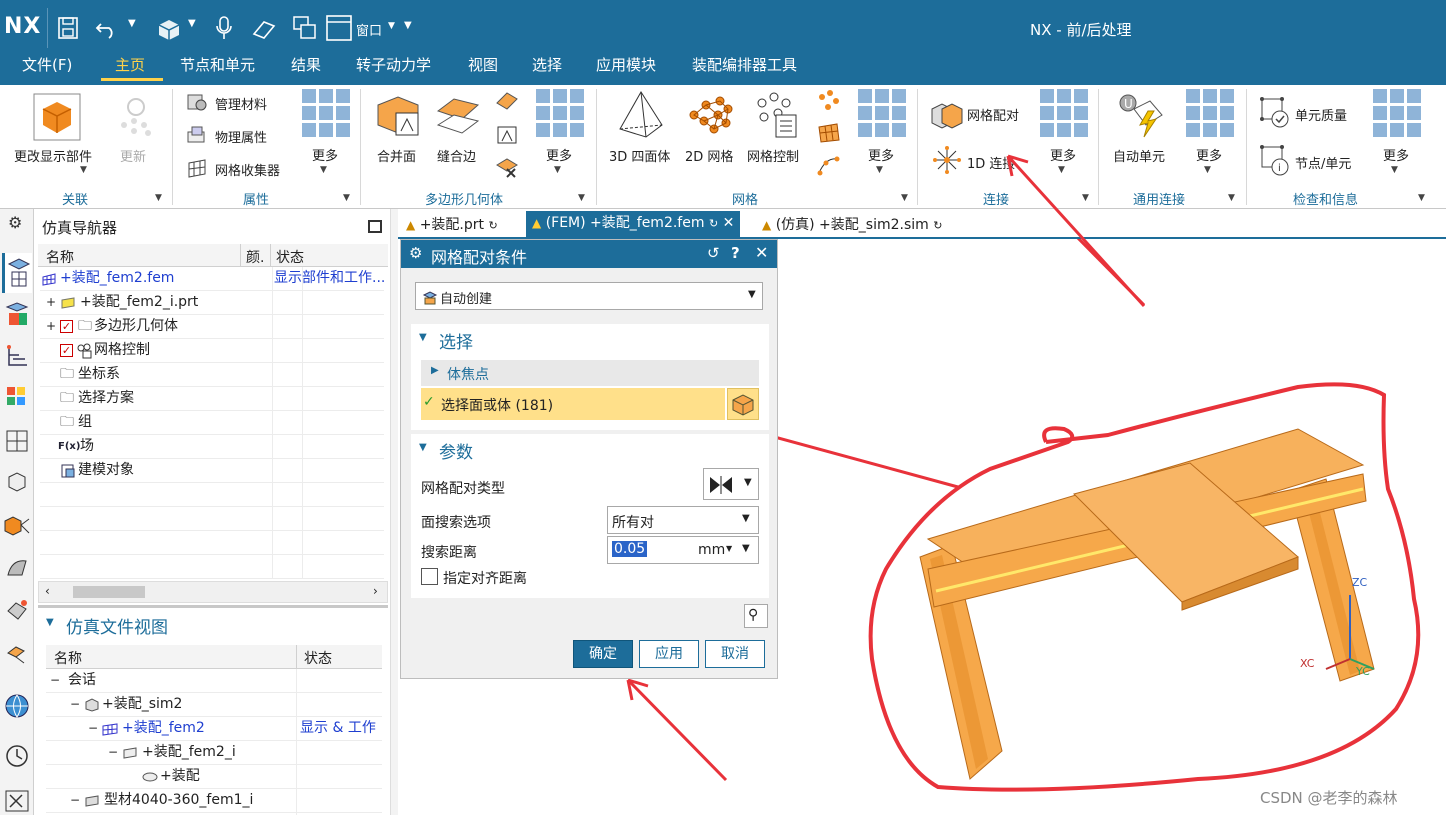 The height and width of the screenshot is (815, 1446). Describe the element at coordinates (993, 114) in the screenshot. I see `mesh-mating-button: 网格配对` at that location.